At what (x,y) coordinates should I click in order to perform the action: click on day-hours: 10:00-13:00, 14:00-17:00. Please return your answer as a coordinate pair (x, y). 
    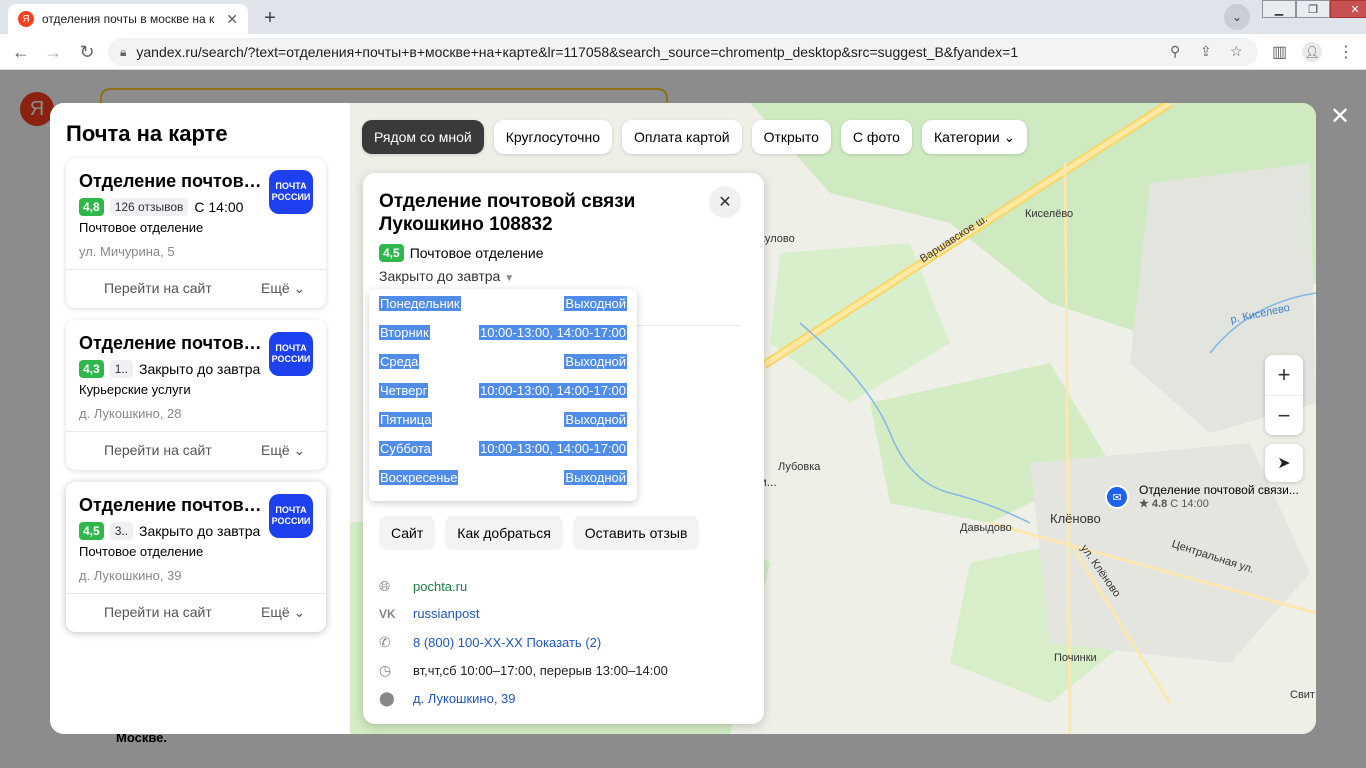
    Looking at the image, I should click on (552, 390).